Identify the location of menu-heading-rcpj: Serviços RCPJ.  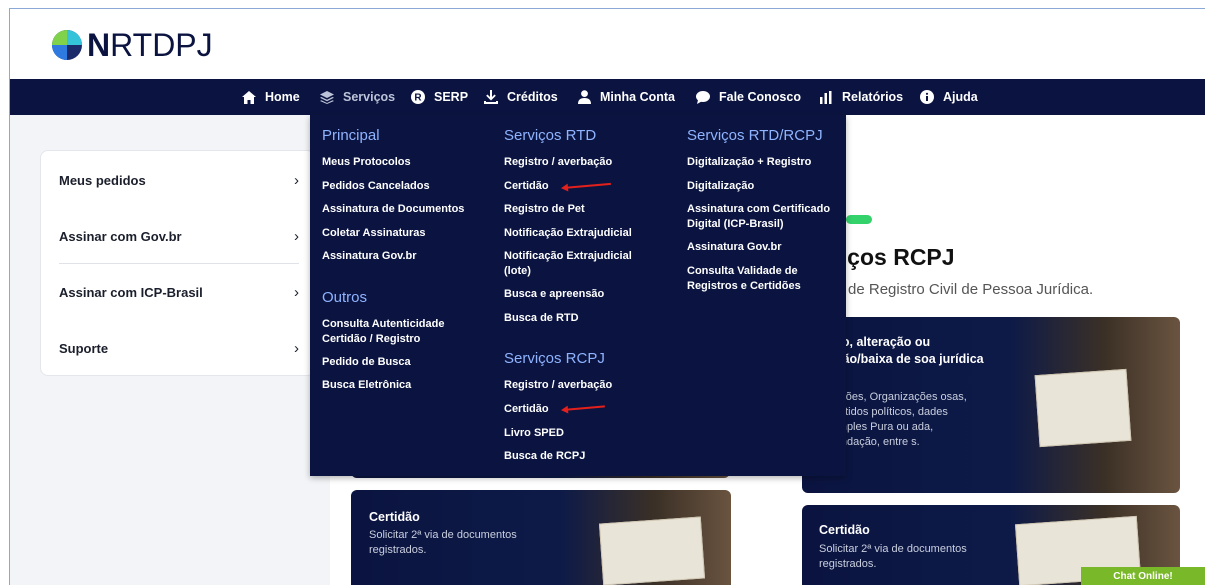
(554, 358).